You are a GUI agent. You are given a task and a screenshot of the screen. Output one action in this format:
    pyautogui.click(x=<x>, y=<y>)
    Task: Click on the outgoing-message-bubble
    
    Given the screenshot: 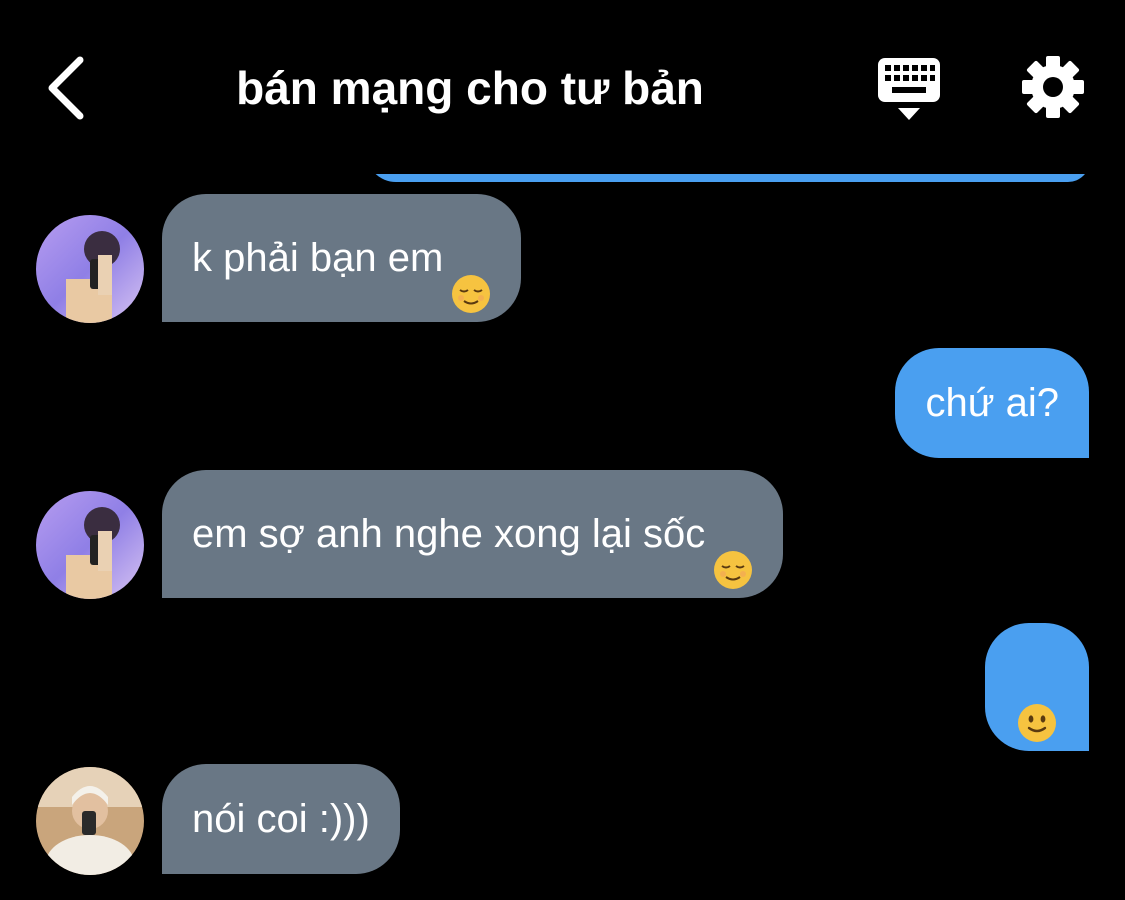 What is the action you would take?
    pyautogui.click(x=1037, y=687)
    